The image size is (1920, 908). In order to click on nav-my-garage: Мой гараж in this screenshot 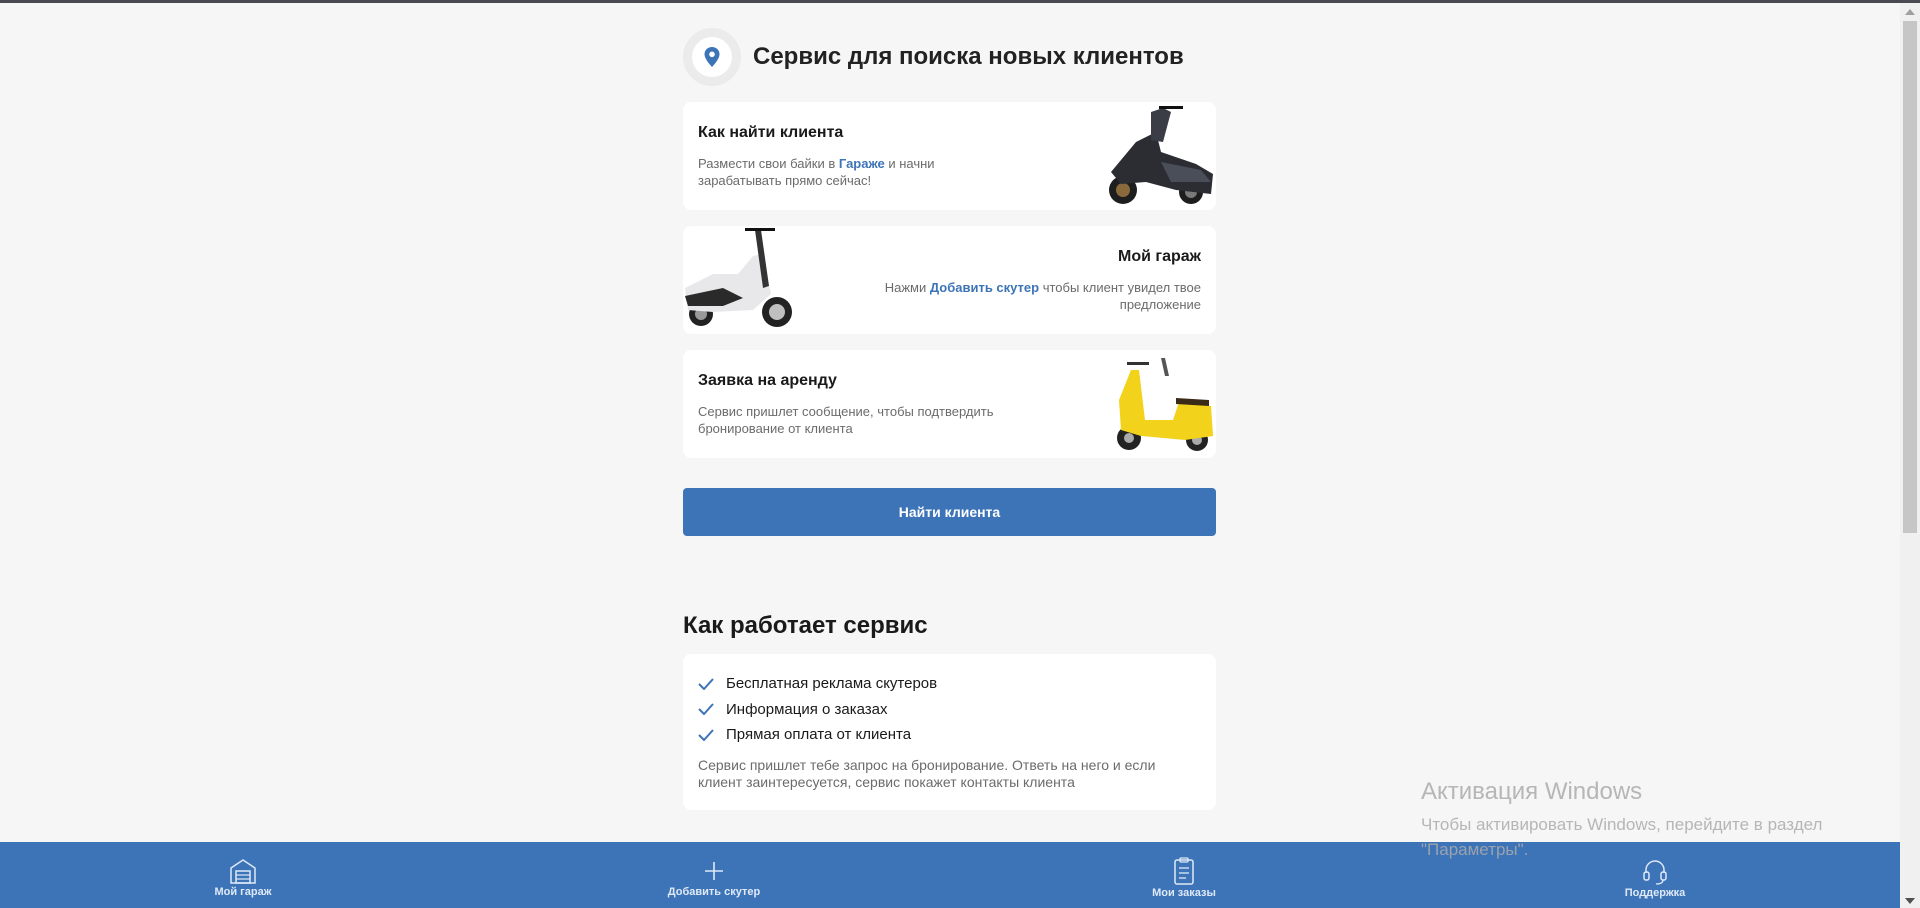, I will do `click(243, 875)`.